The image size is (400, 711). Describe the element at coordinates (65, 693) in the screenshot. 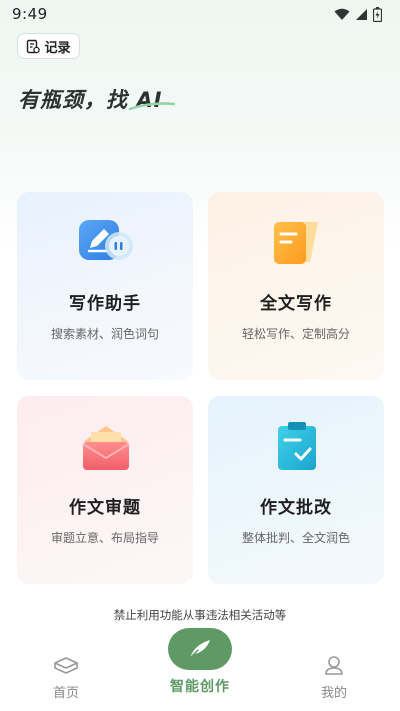

I see `tab-home-label: 首页` at that location.